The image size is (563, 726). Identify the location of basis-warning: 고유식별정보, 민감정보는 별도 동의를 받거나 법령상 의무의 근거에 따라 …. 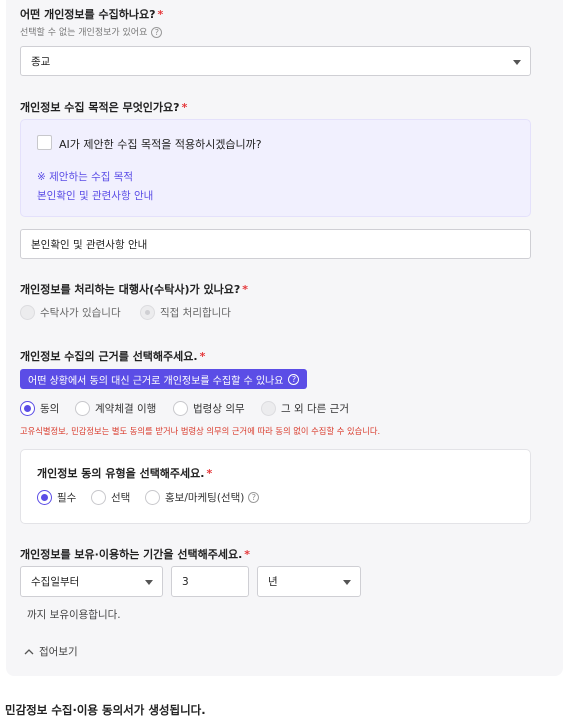
(200, 431).